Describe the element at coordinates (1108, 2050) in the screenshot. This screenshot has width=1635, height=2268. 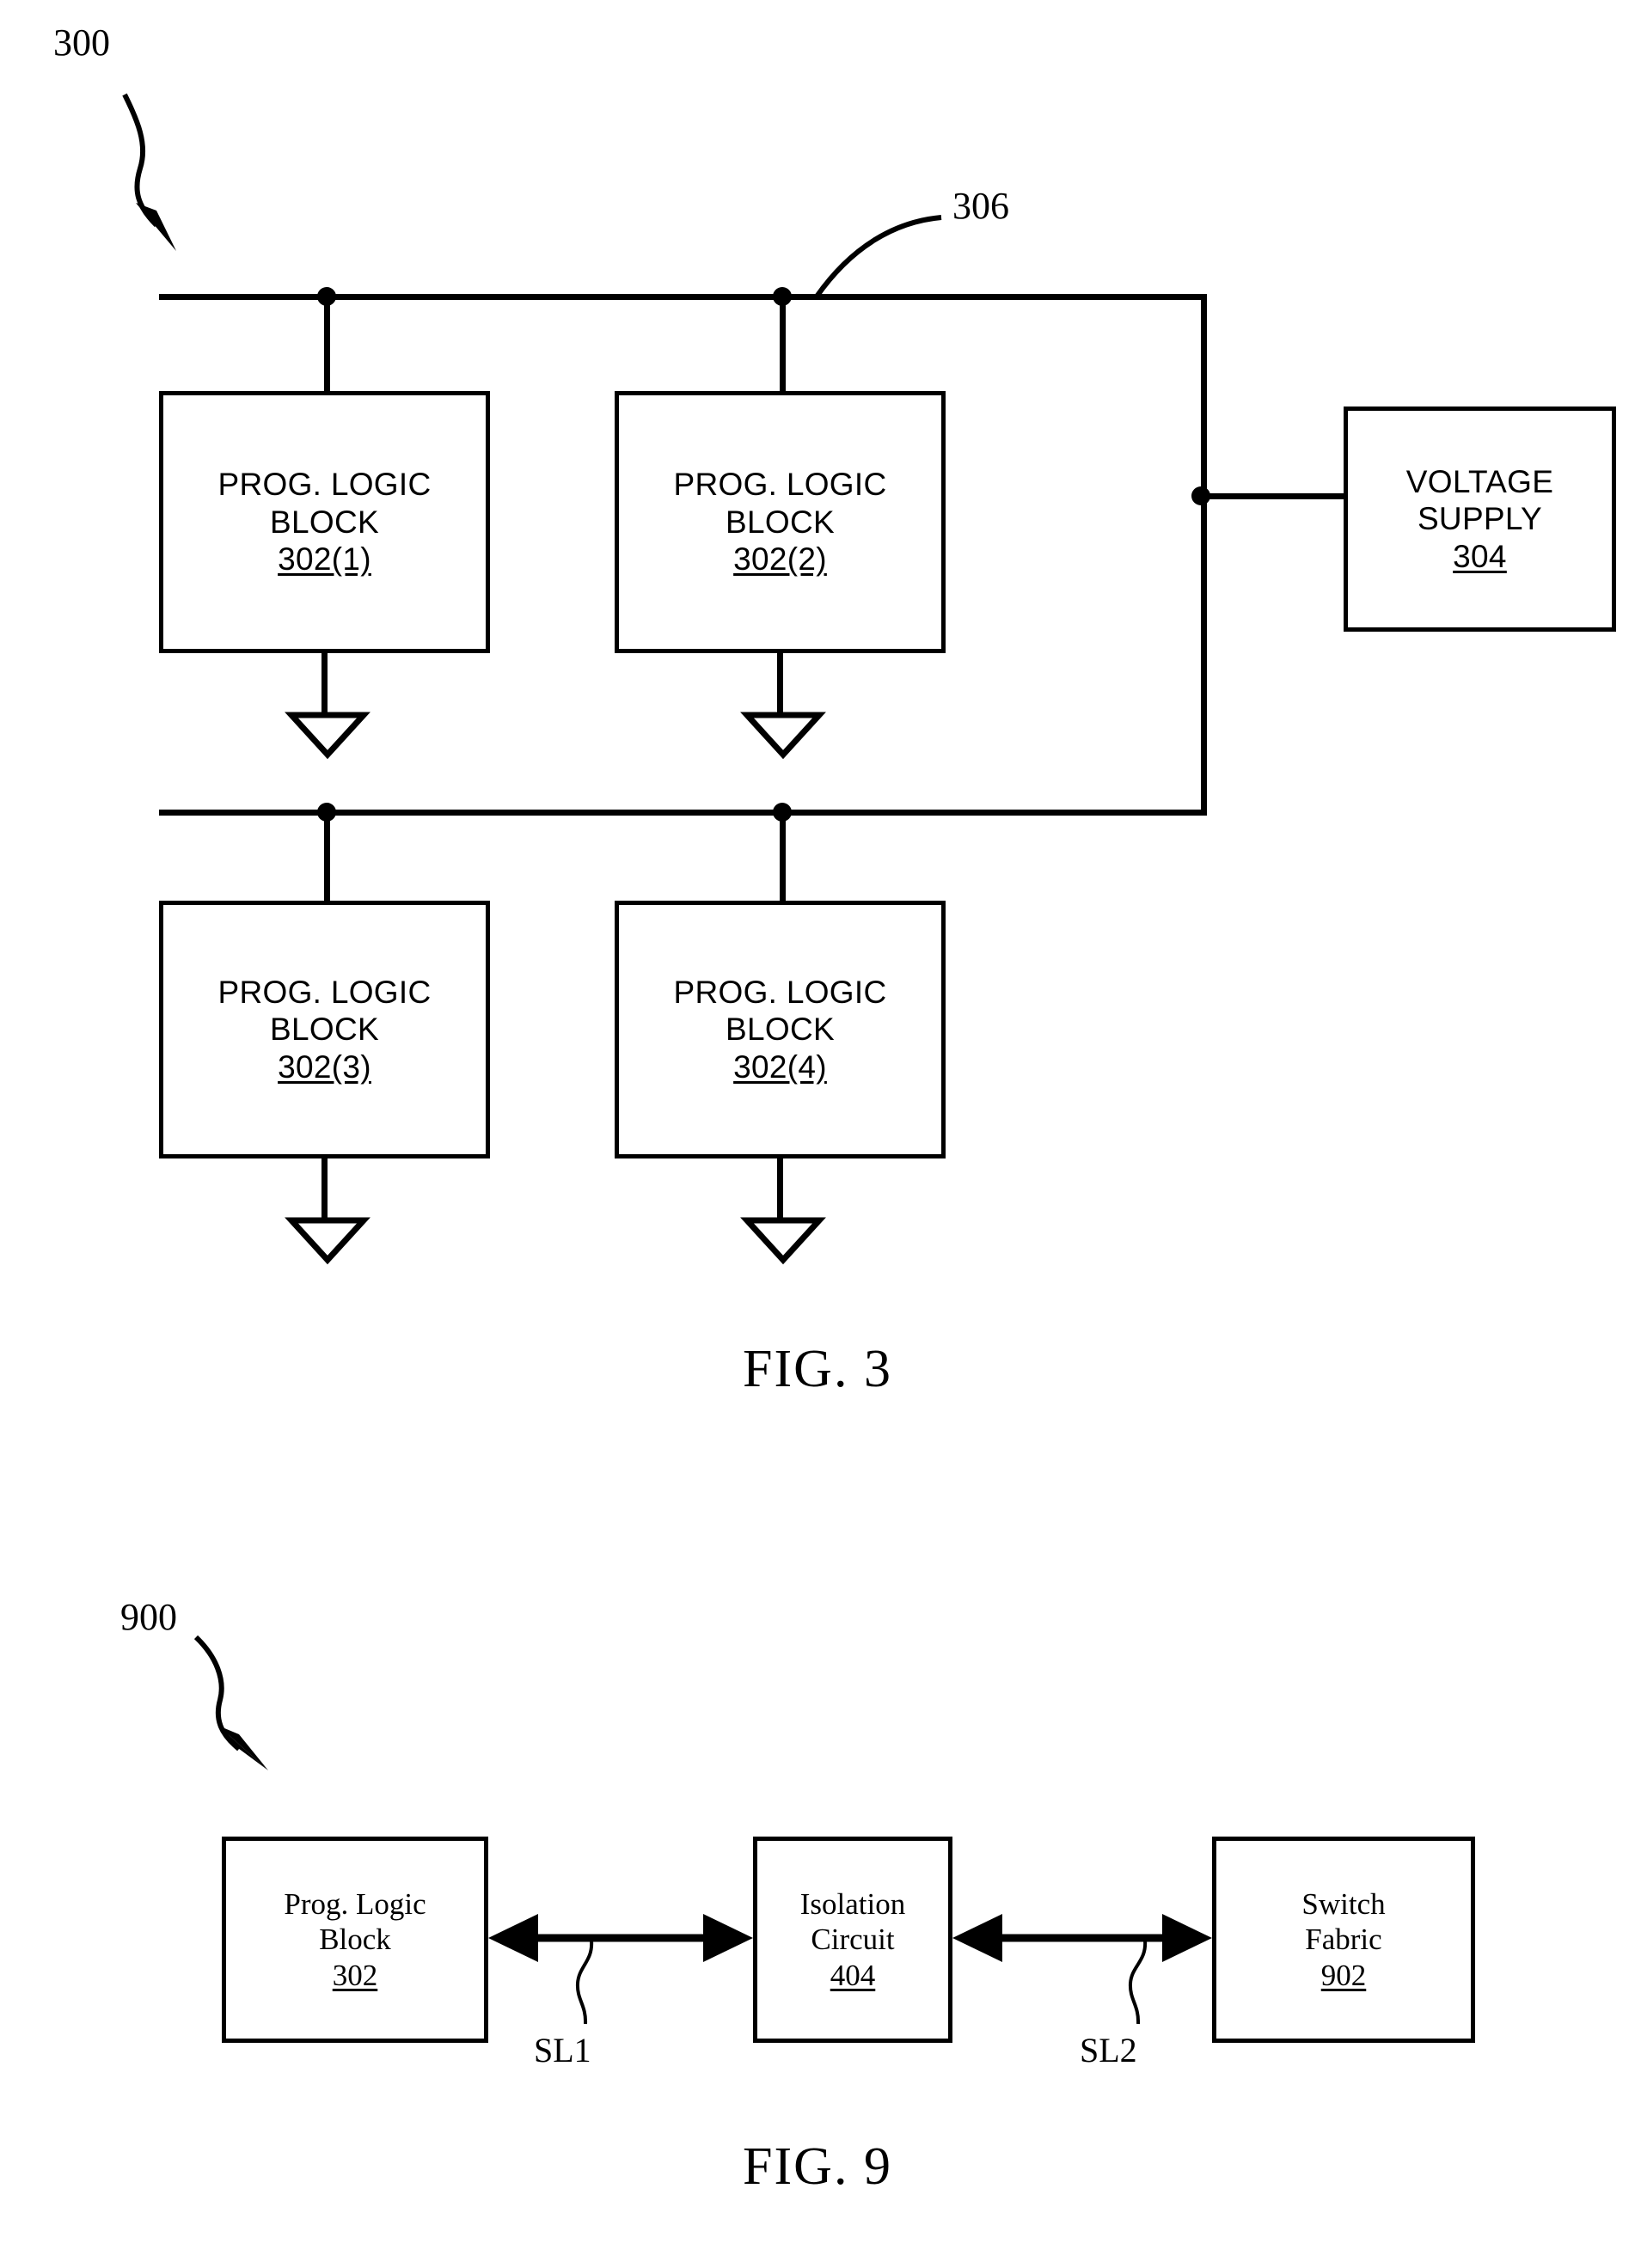
I see `signal-label-sl2: SL2` at that location.